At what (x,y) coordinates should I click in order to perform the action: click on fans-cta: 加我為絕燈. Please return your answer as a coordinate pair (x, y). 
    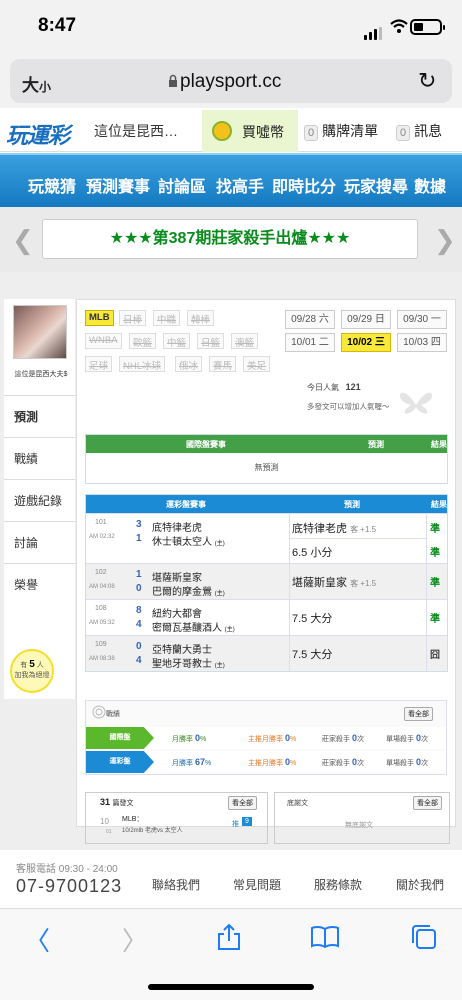
    Looking at the image, I should click on (32, 675).